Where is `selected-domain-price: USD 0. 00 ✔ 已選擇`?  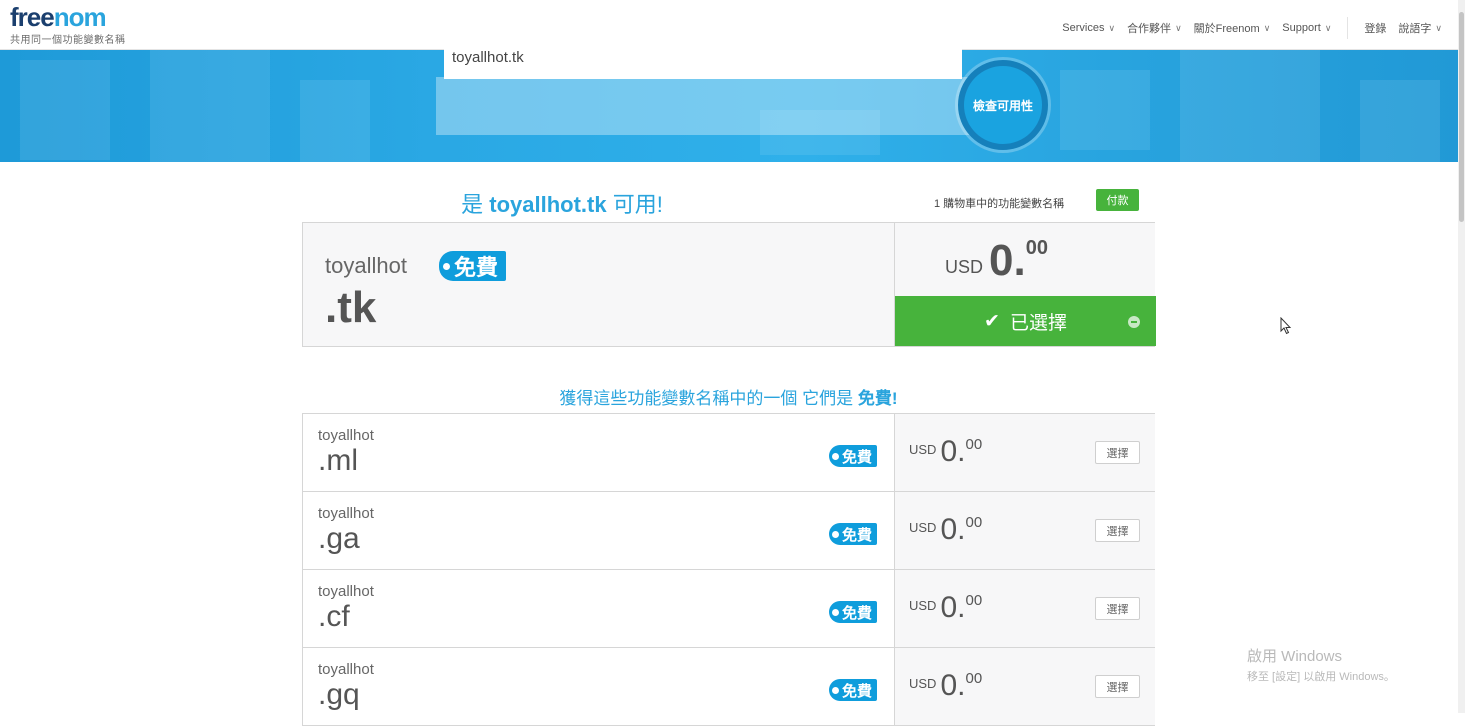 selected-domain-price: USD 0. 00 ✔ 已選擇 is located at coordinates (1025, 284).